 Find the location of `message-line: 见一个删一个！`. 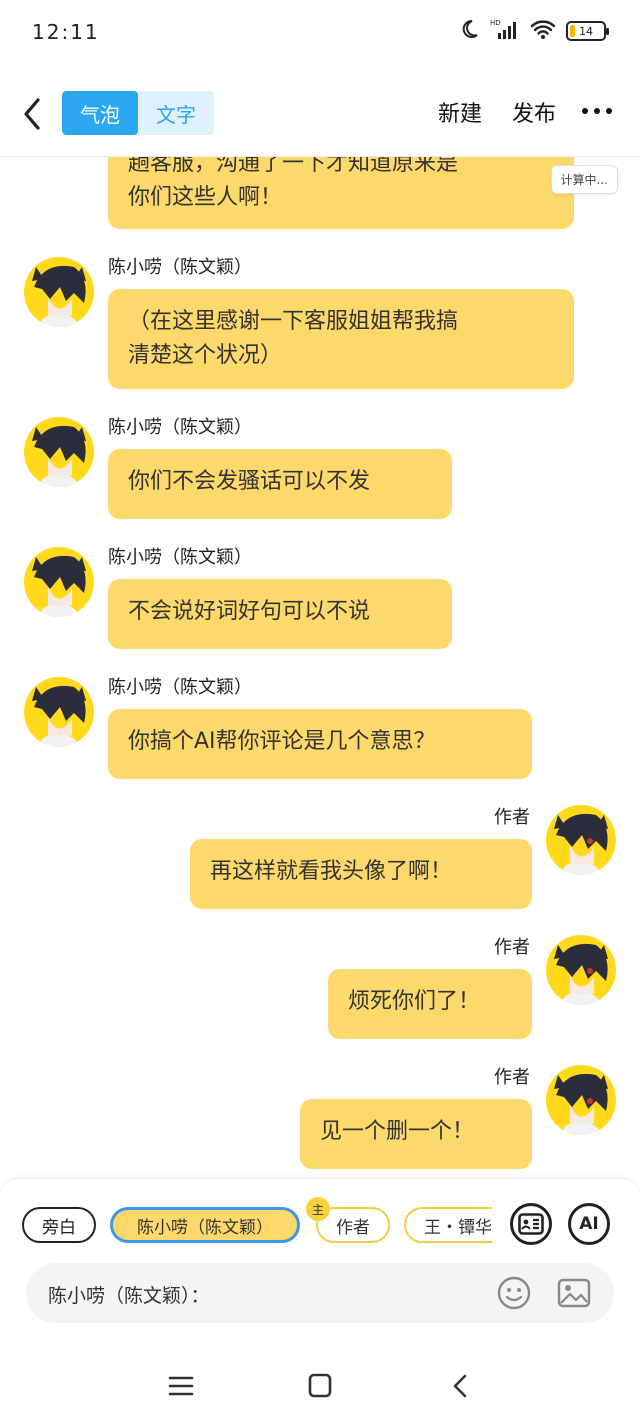

message-line: 见一个删一个！ is located at coordinates (397, 1131).